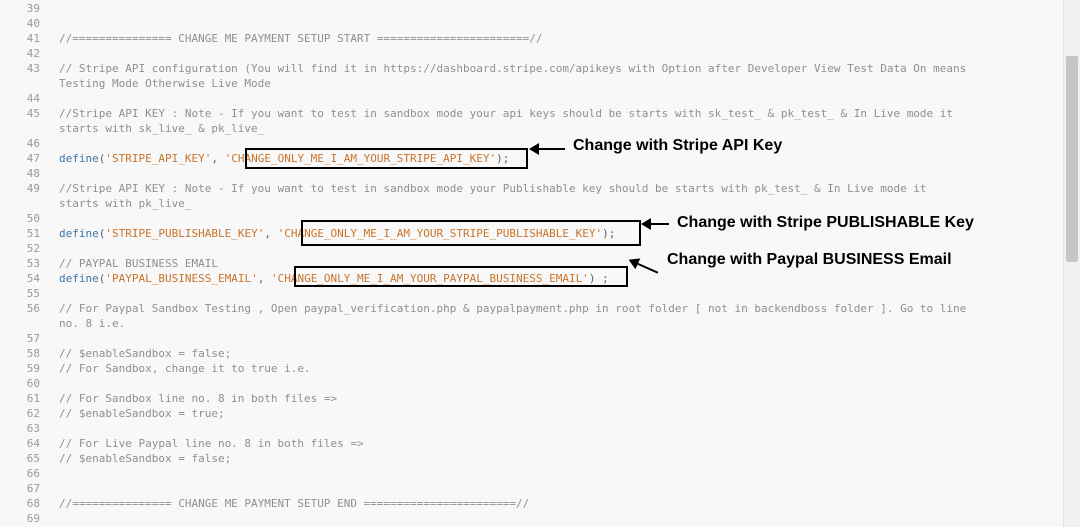 Image resolution: width=1080 pixels, height=527 pixels. Describe the element at coordinates (33, 158) in the screenshot. I see `line-number: 47` at that location.